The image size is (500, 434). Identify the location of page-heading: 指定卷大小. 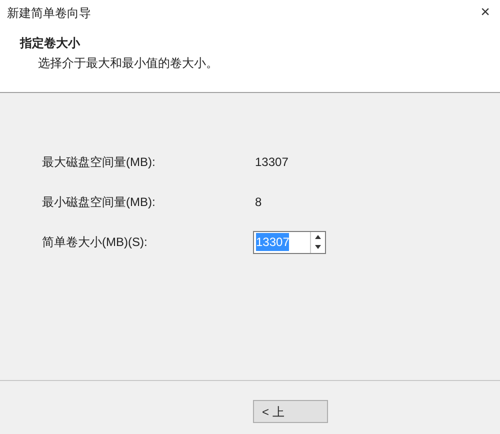
(51, 43).